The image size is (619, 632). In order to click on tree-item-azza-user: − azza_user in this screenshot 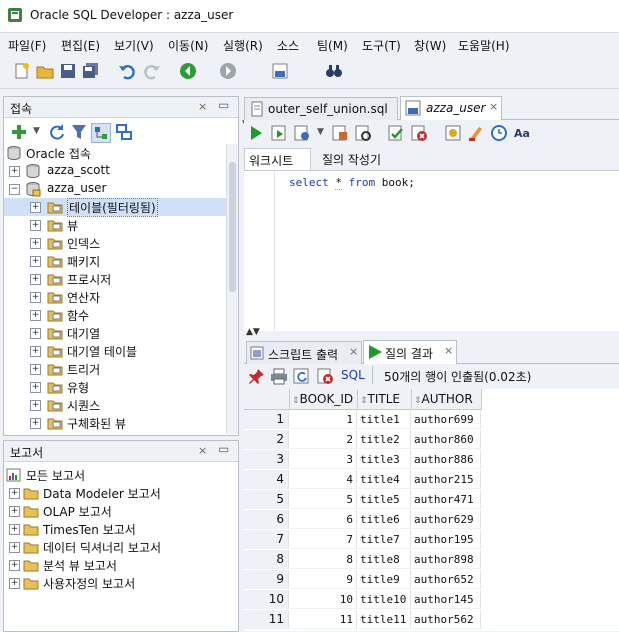, I will do `click(115, 189)`.